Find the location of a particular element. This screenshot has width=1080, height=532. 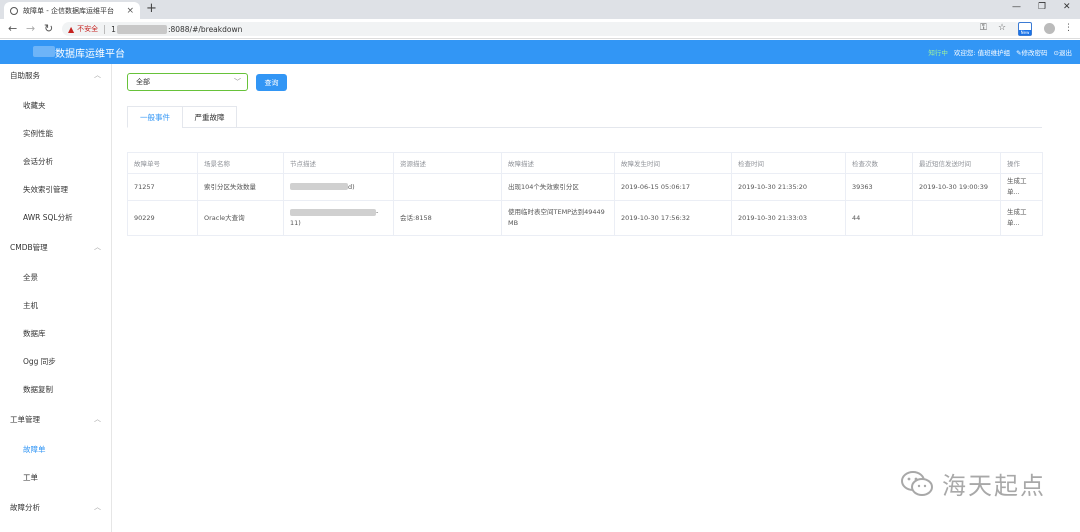

star-icon: ☆ is located at coordinates (1002, 28).